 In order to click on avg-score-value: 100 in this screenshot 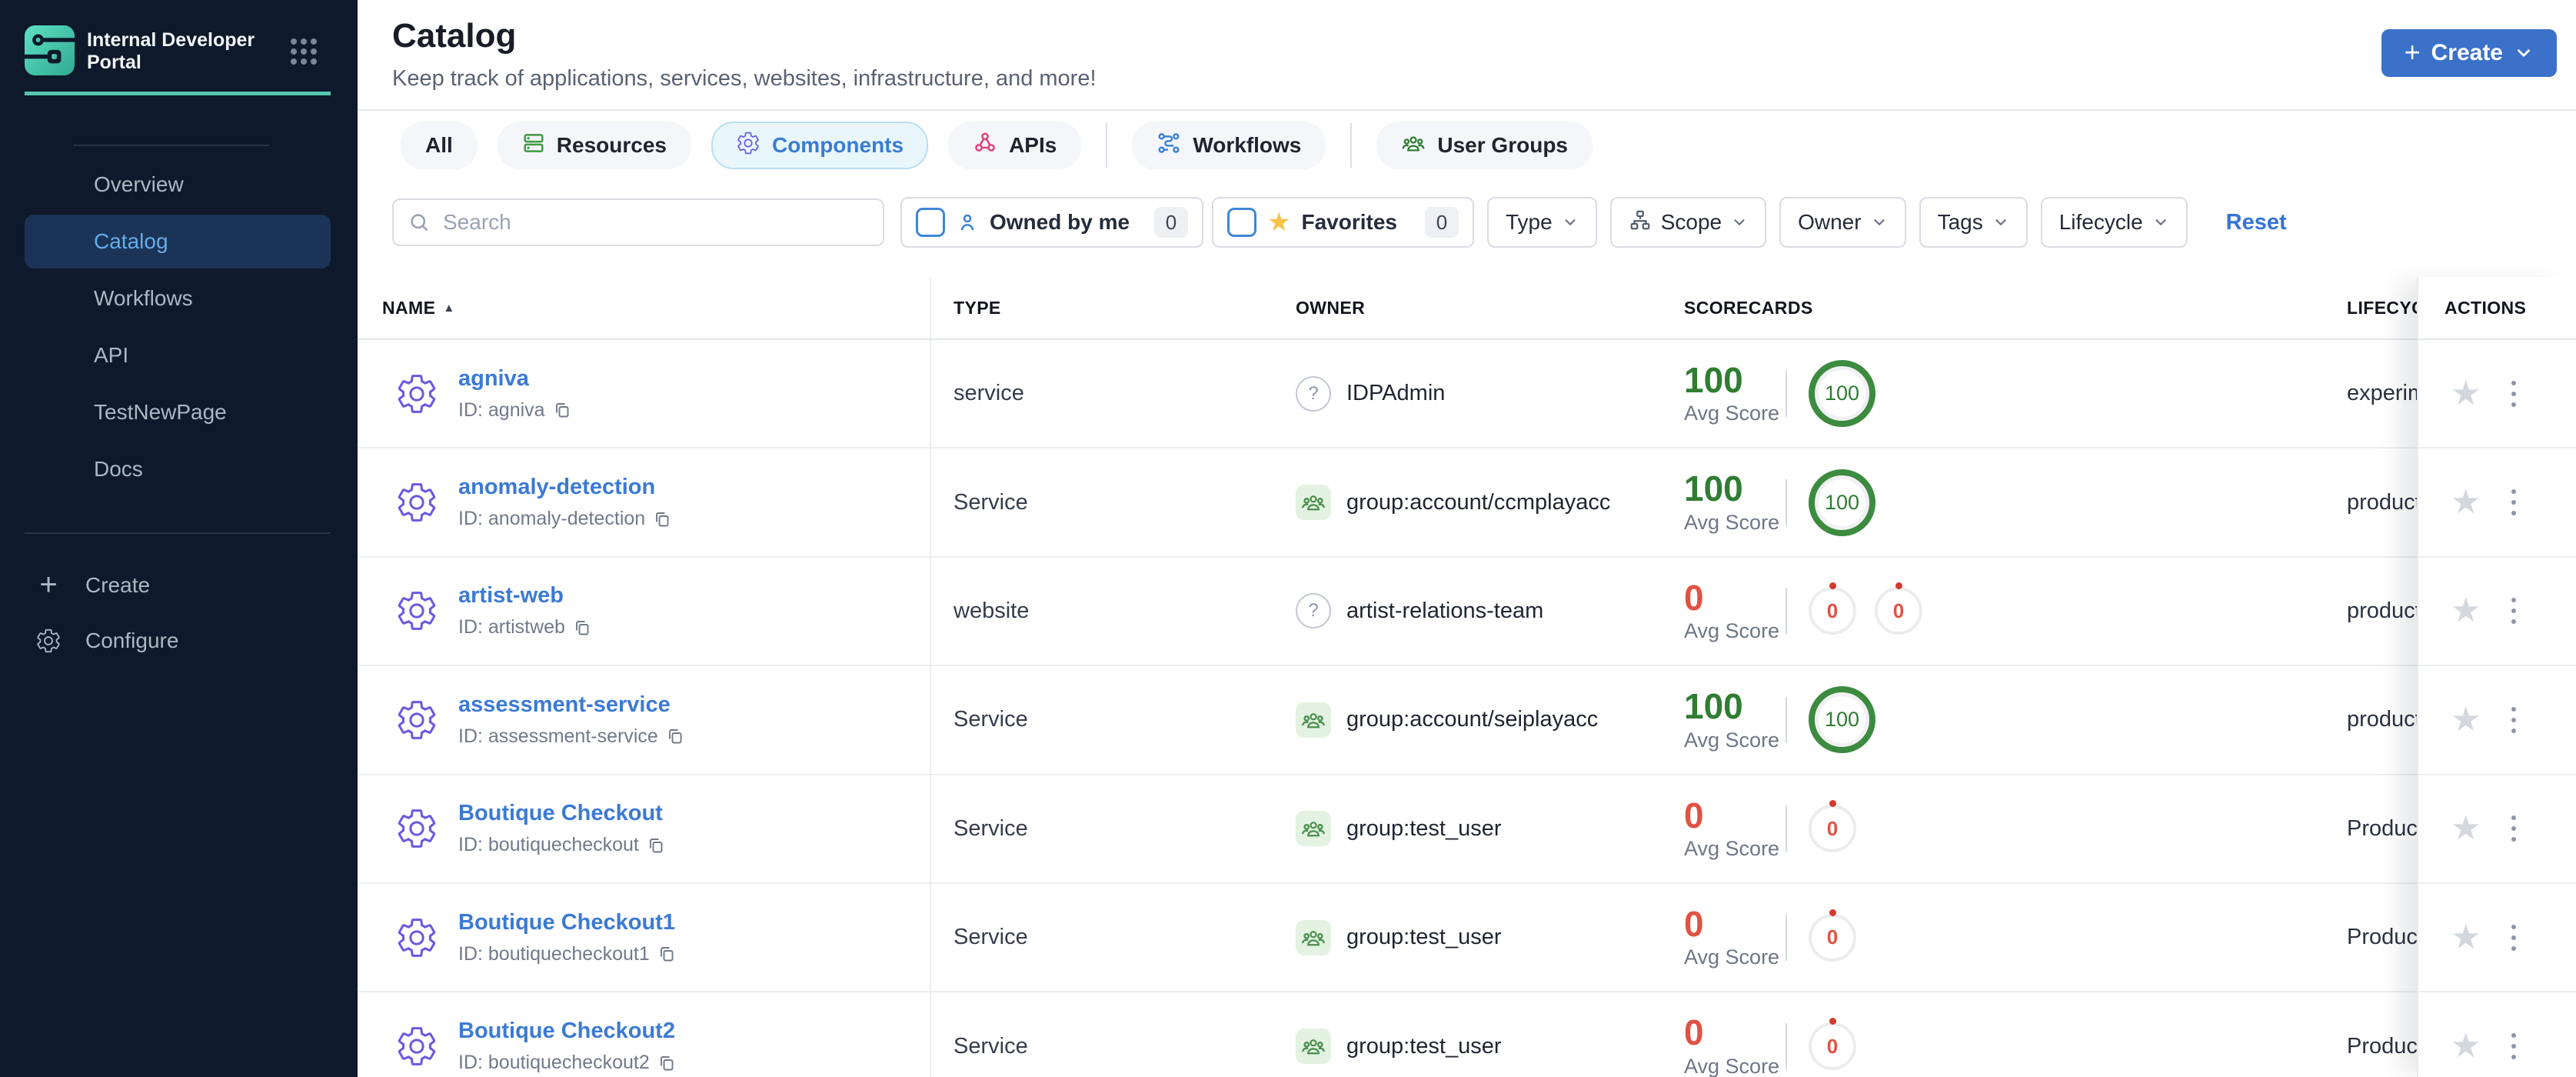, I will do `click(1713, 706)`.